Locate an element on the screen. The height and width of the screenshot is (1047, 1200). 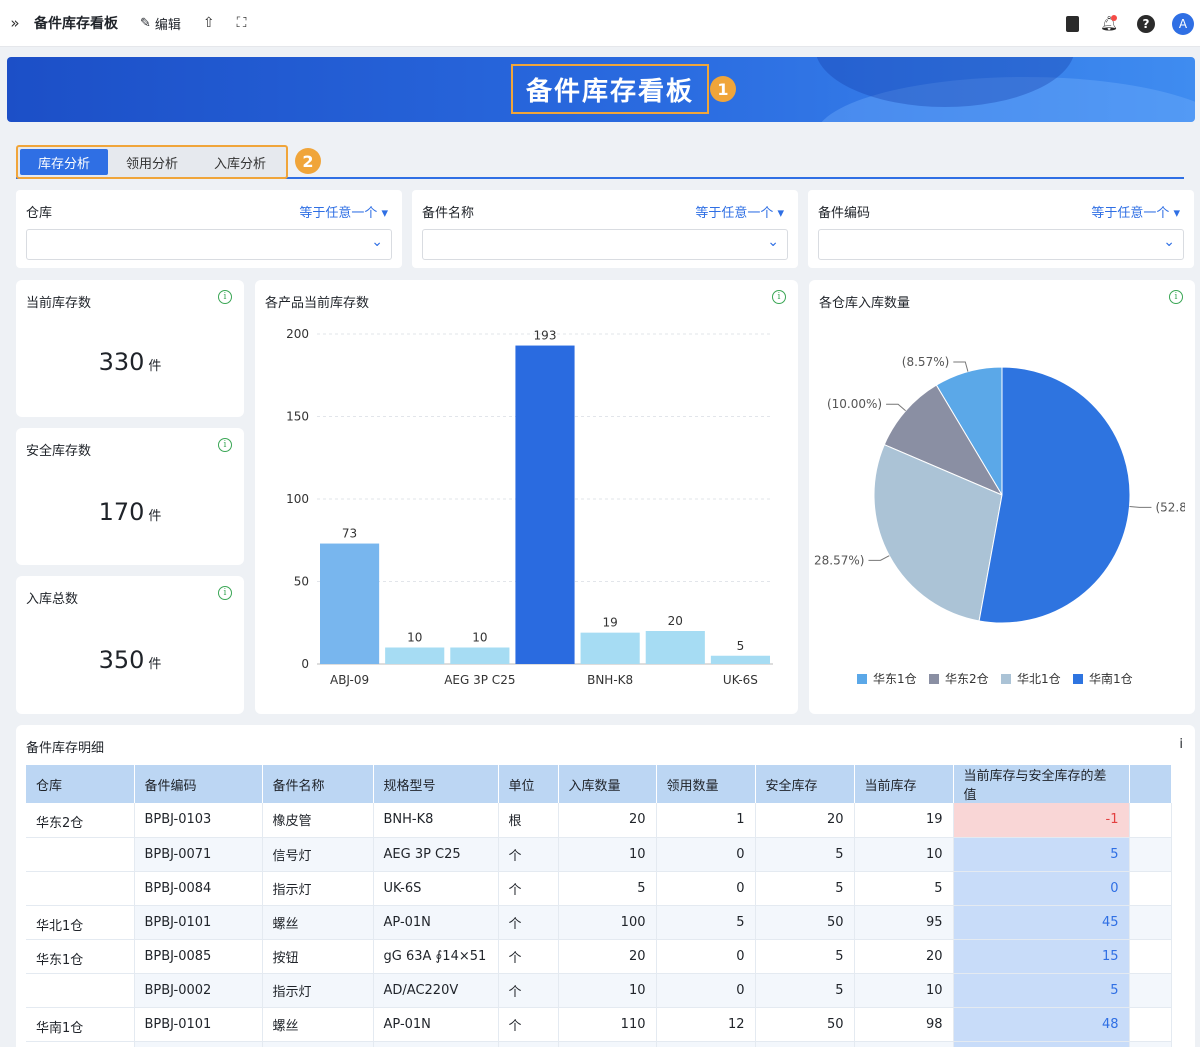
cell-spec: gG 63A ∮14×51 is located at coordinates (436, 956).